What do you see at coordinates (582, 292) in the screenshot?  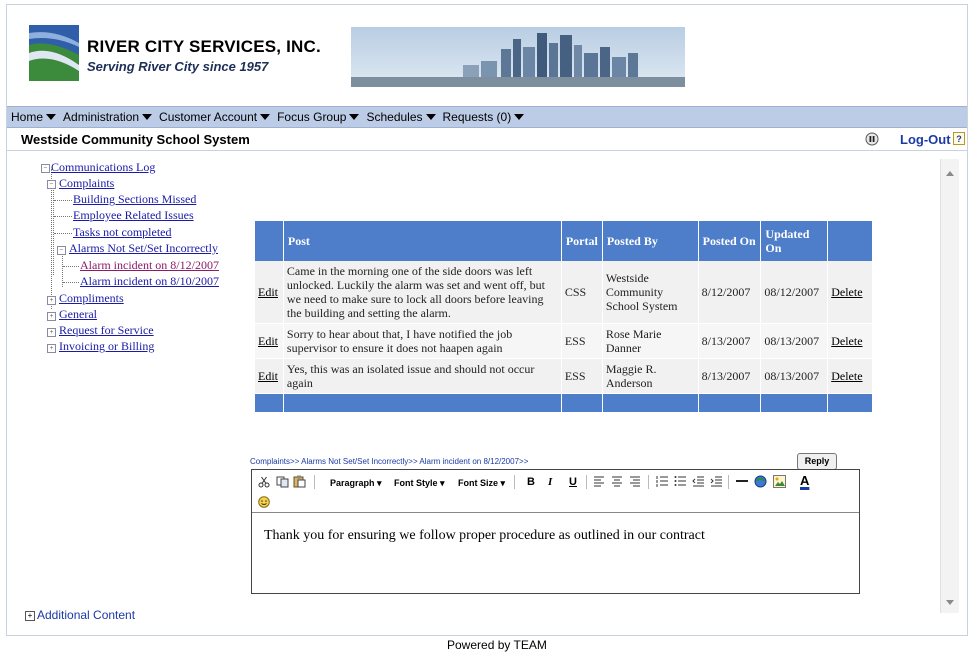 I see `portal-cell: CSS` at bounding box center [582, 292].